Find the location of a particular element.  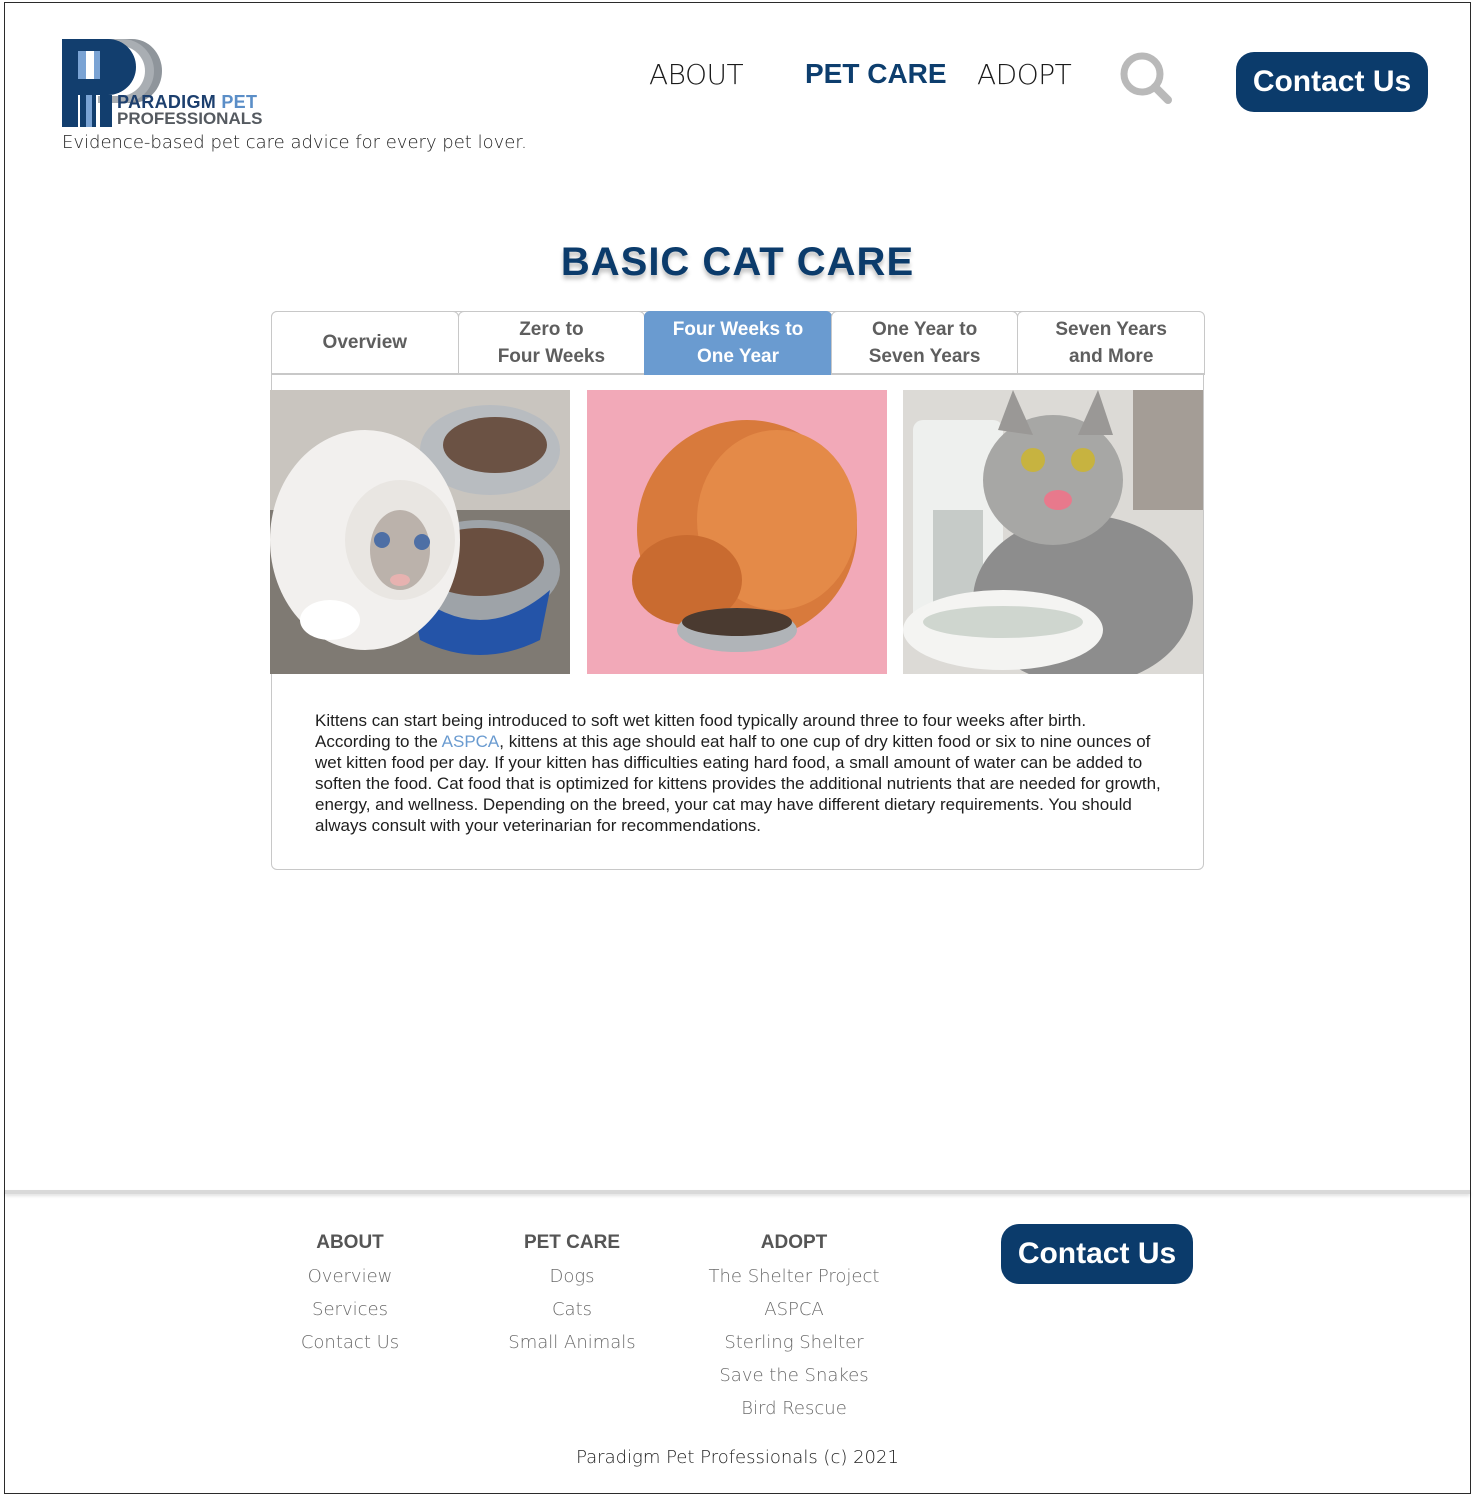

footer-contact-us-button: Contact Us is located at coordinates (1097, 1254).